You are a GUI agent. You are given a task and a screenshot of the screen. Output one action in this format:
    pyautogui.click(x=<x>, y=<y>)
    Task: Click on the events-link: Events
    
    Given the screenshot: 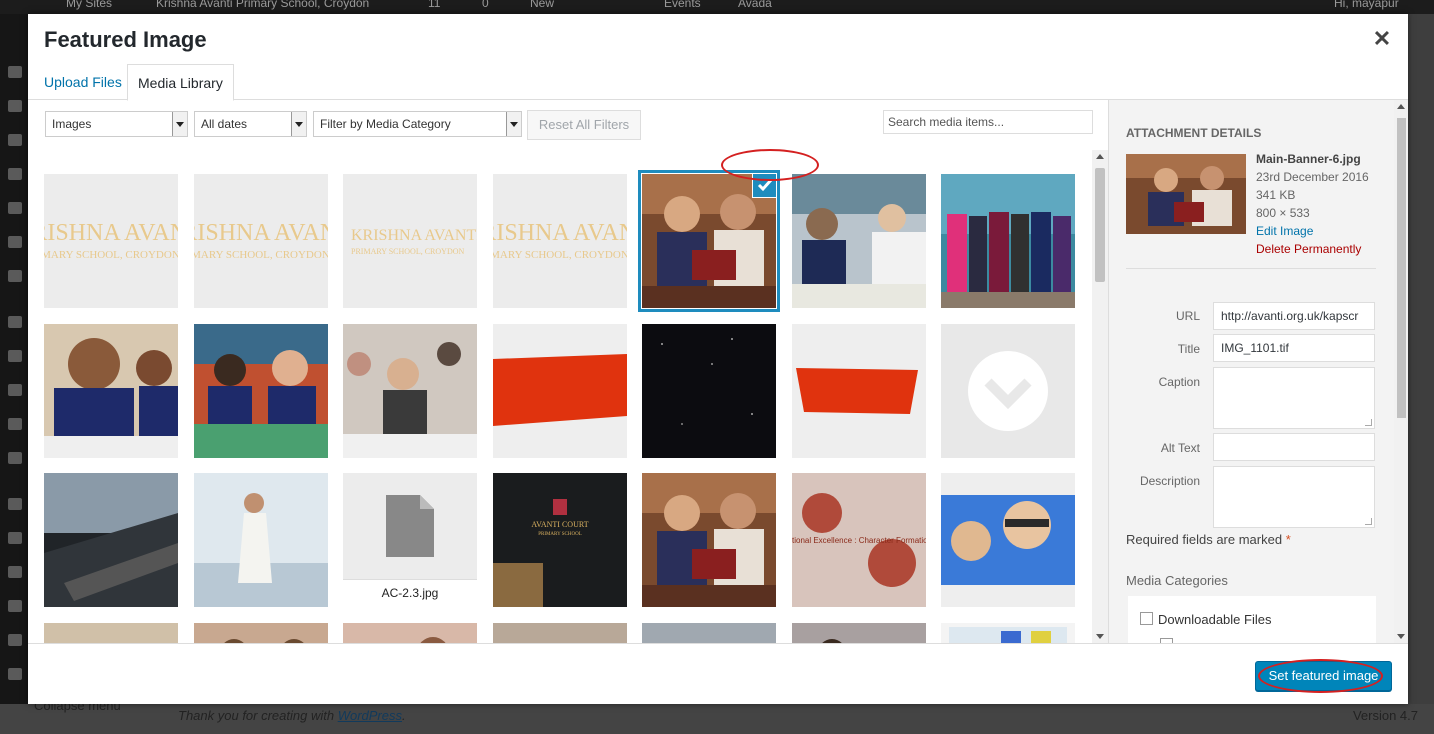 What is the action you would take?
    pyautogui.click(x=682, y=5)
    